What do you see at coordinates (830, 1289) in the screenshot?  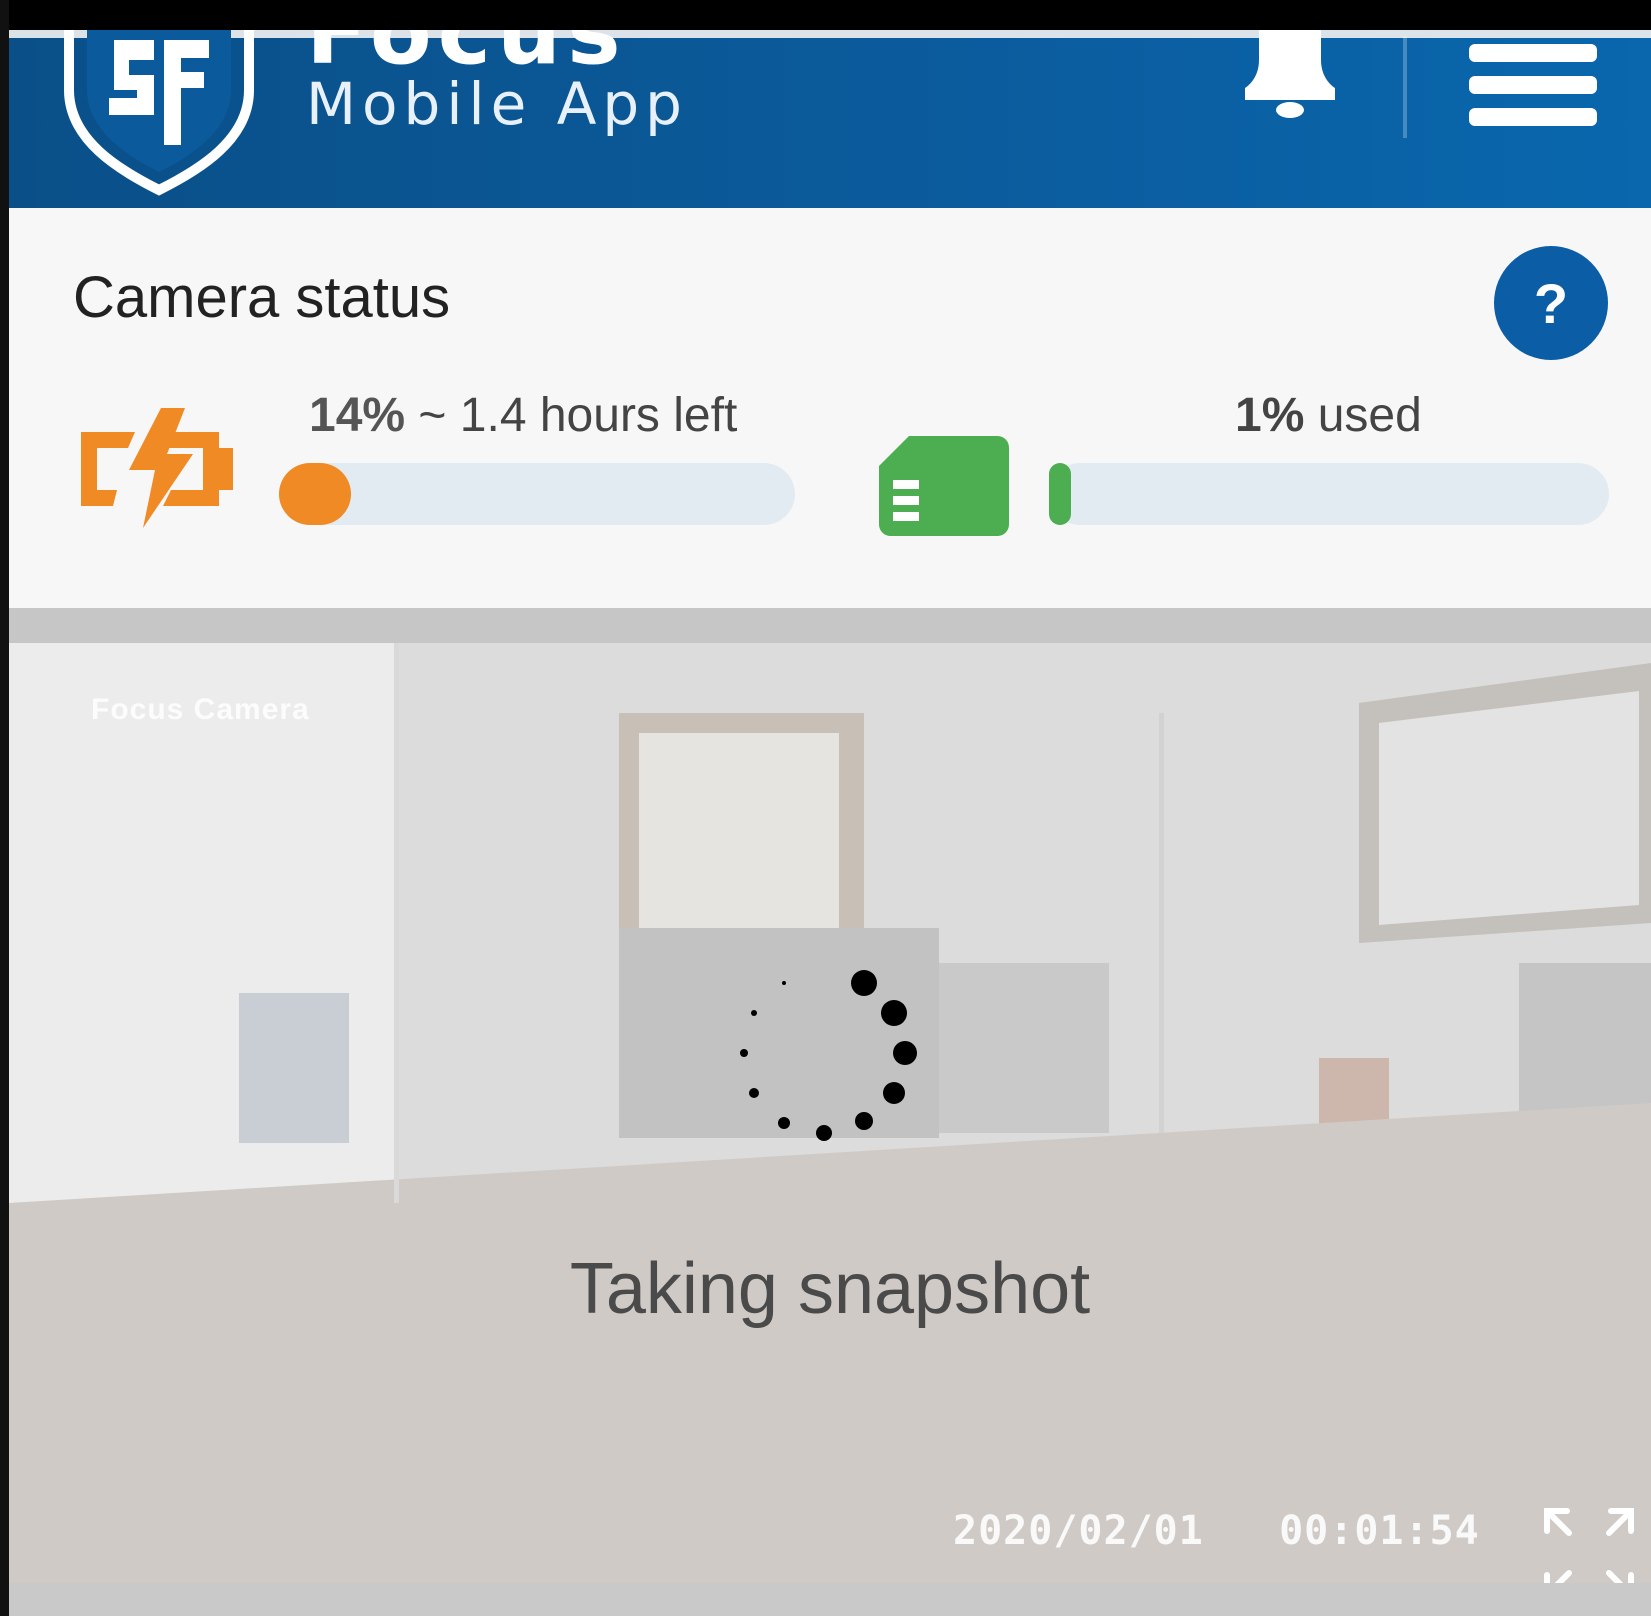 I see `loading-text: Taking snapshot` at bounding box center [830, 1289].